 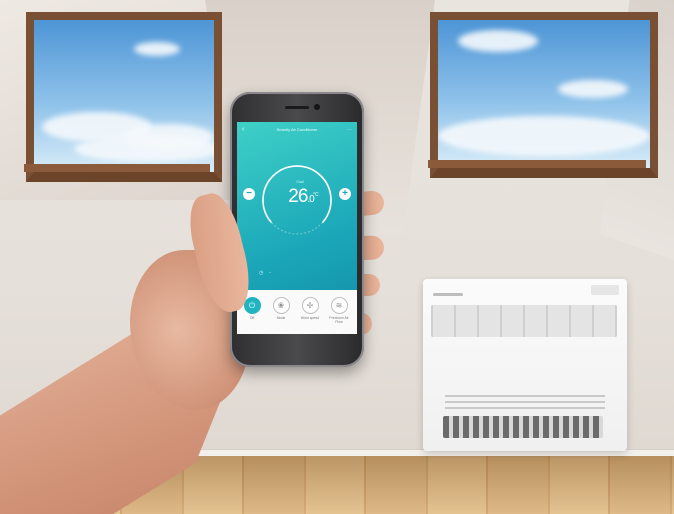 What do you see at coordinates (524, 321) in the screenshot?
I see `top-air-outlet` at bounding box center [524, 321].